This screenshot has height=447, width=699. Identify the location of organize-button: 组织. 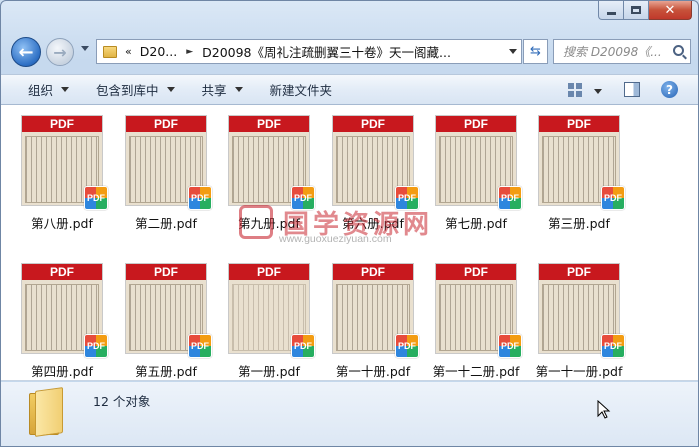
(49, 89).